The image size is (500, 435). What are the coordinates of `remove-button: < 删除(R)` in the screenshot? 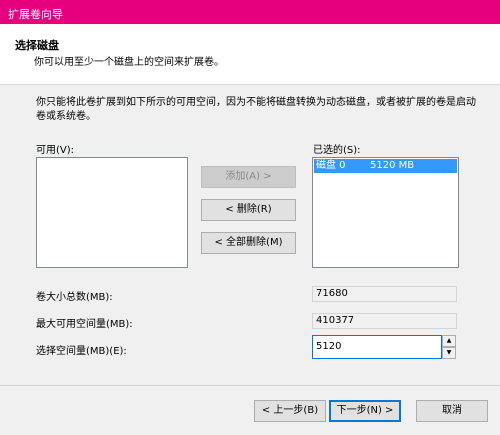 It's located at (248, 210).